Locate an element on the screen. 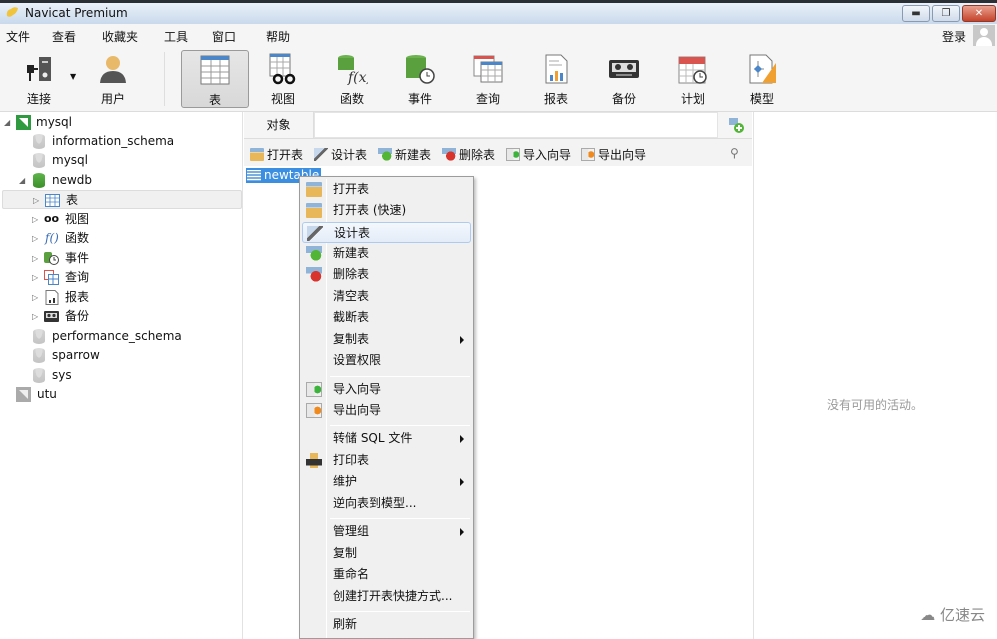  menu-bar: 文件 查看 收藏夹 工具 窗口 帮助 登录 is located at coordinates (498, 35).